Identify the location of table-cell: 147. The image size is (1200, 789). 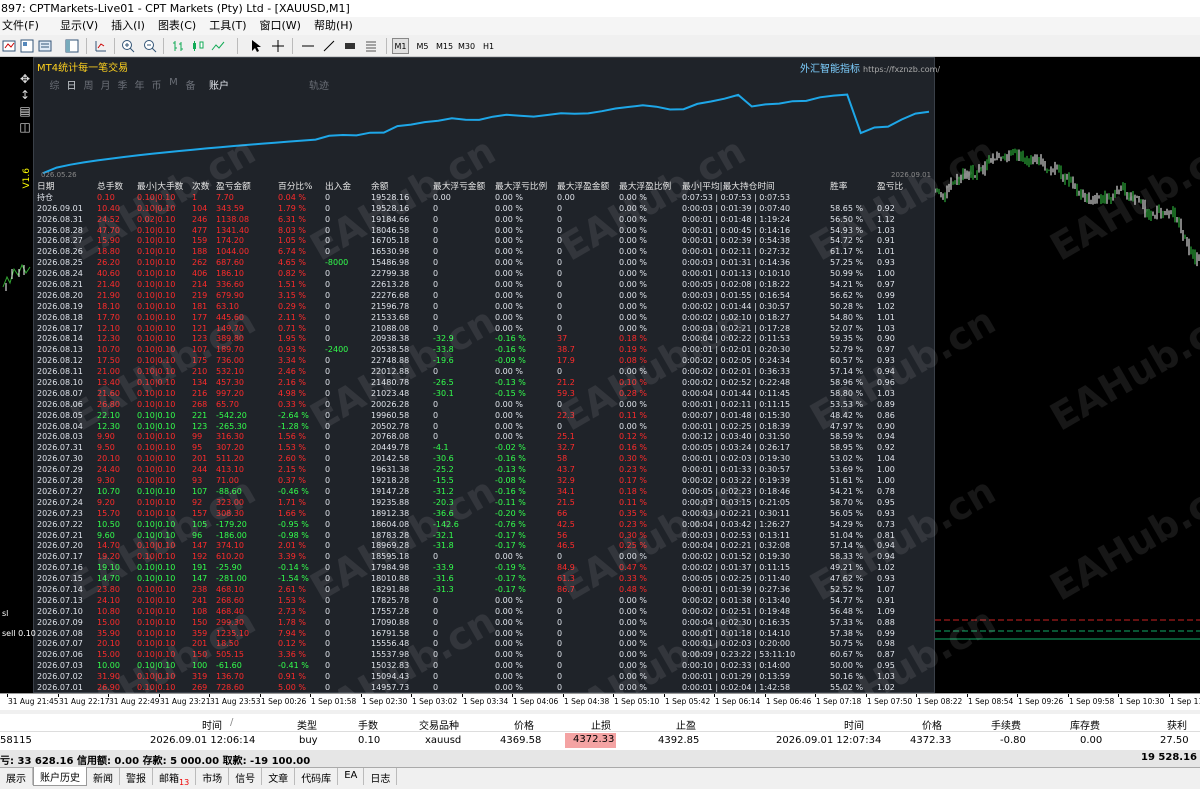
(200, 579).